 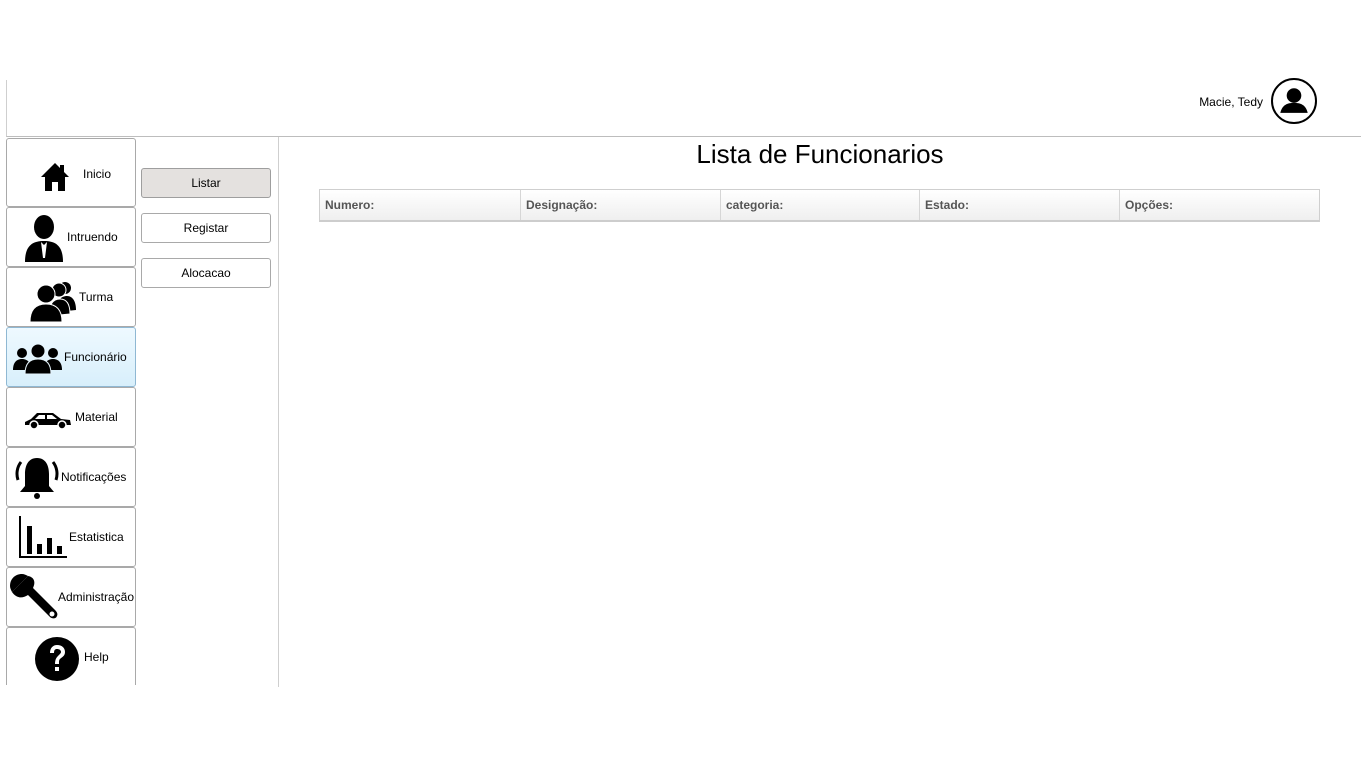 I want to click on sidebar-item-label: Estatistica, so click(x=96, y=537).